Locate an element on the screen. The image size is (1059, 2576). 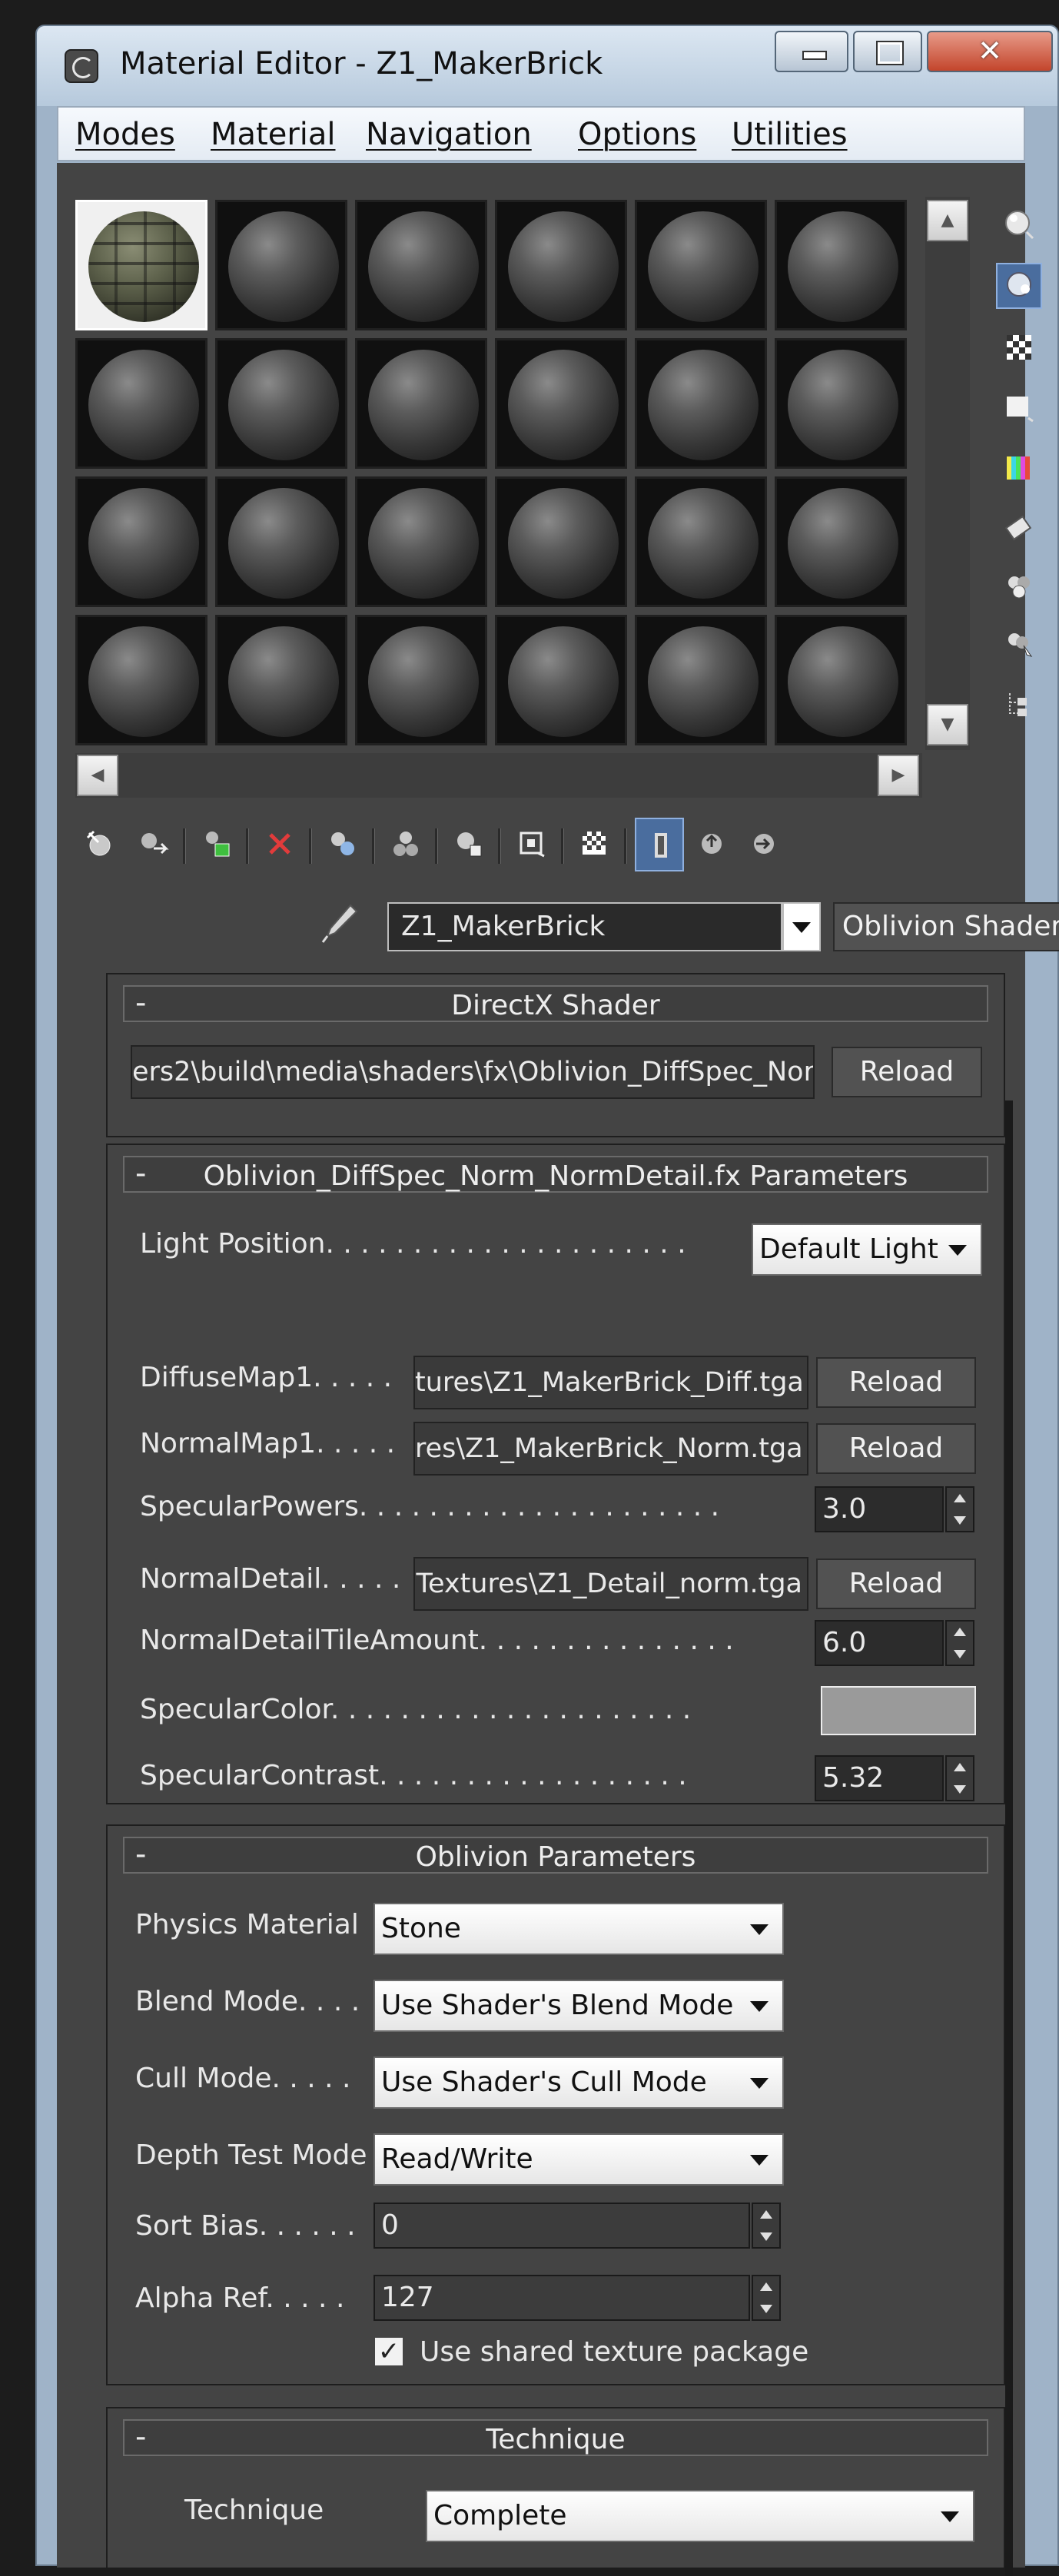
reload-shader-button: Reload is located at coordinates (907, 1072).